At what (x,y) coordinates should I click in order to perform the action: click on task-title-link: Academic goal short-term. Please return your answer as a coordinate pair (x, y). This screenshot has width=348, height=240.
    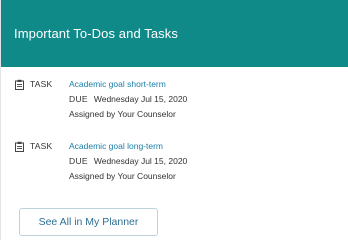
    Looking at the image, I should click on (117, 84).